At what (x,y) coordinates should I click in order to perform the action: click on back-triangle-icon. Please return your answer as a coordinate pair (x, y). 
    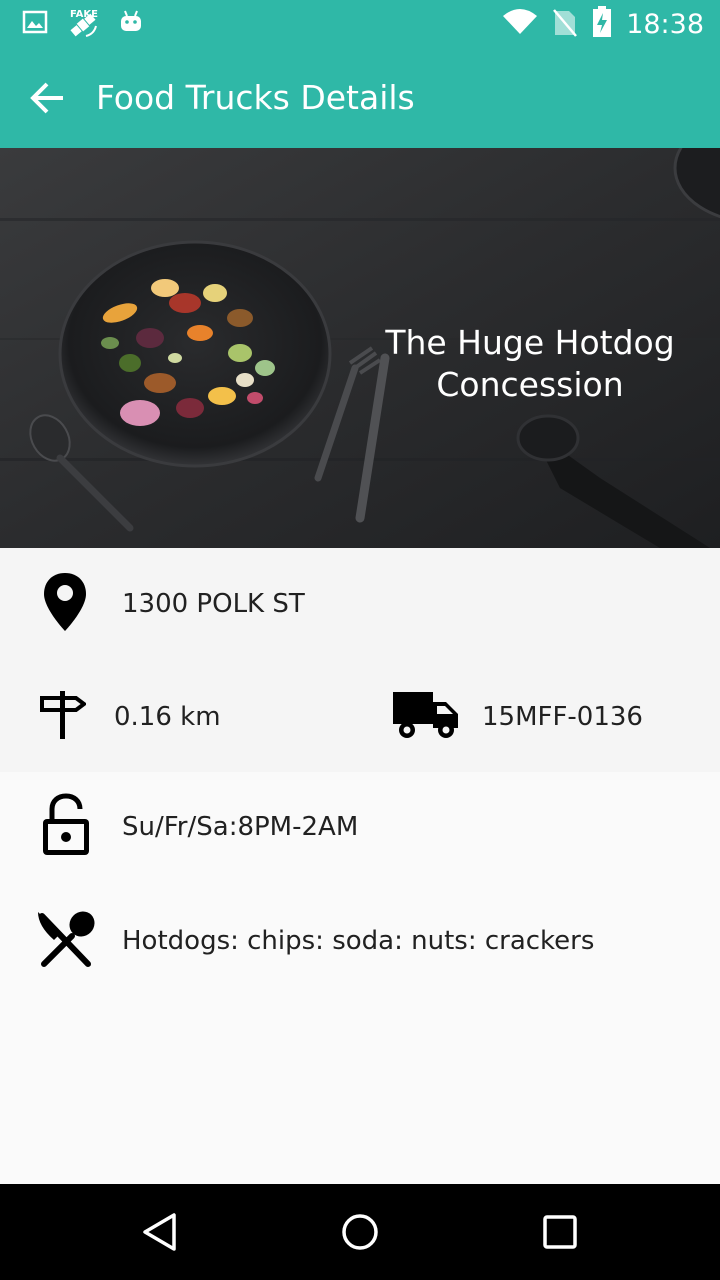
    Looking at the image, I should click on (160, 1232).